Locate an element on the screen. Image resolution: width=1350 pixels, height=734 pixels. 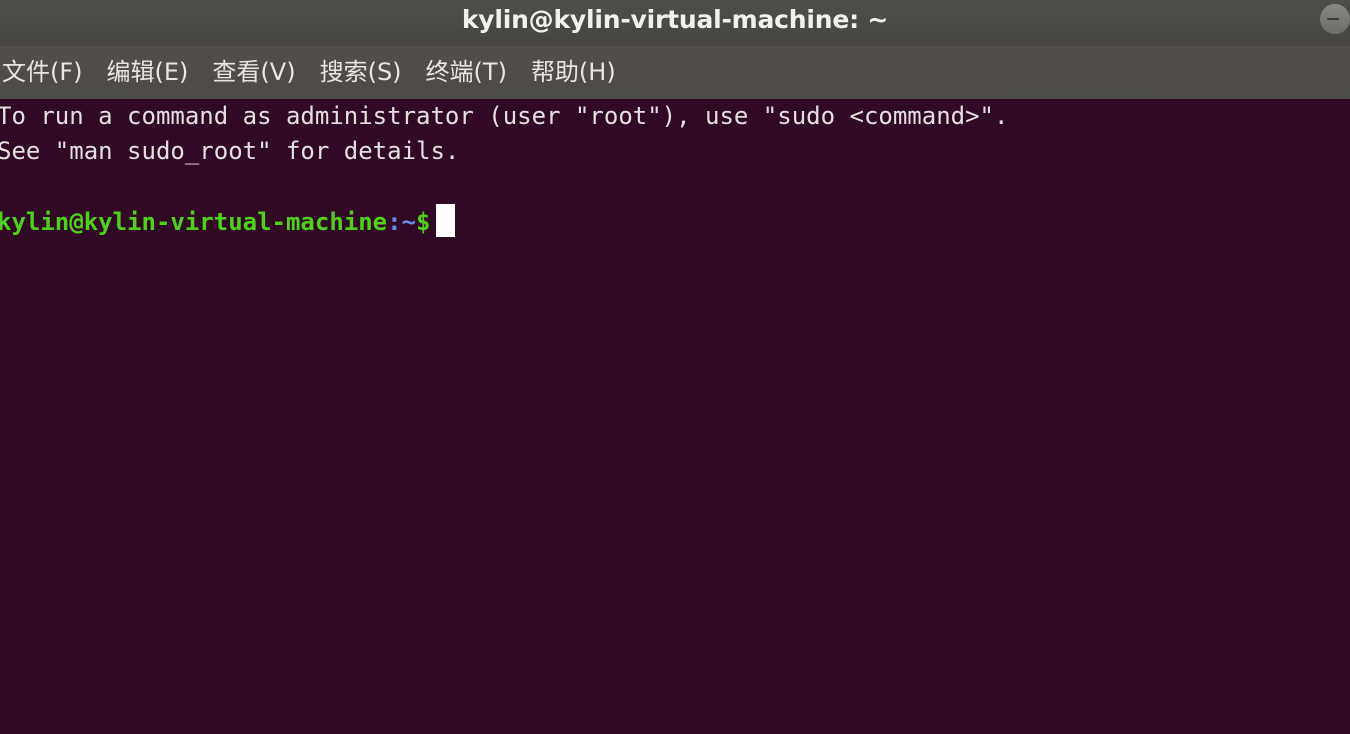
minimize-icon is located at coordinates (1333, 19).